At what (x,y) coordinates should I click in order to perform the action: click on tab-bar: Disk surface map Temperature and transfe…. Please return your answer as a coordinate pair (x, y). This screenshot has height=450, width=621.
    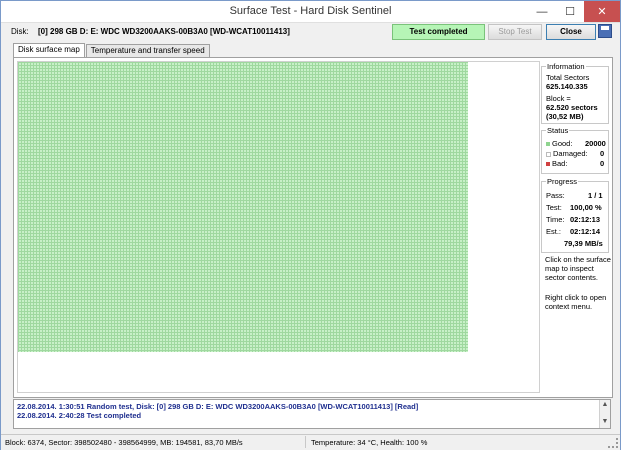
    Looking at the image, I should click on (112, 50).